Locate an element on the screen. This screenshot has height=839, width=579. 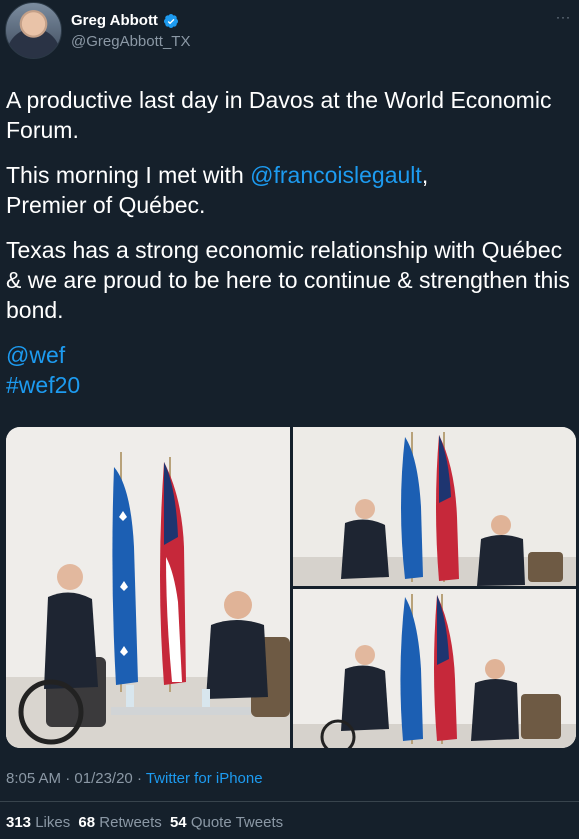
photo-meeting-close is located at coordinates (434, 668).